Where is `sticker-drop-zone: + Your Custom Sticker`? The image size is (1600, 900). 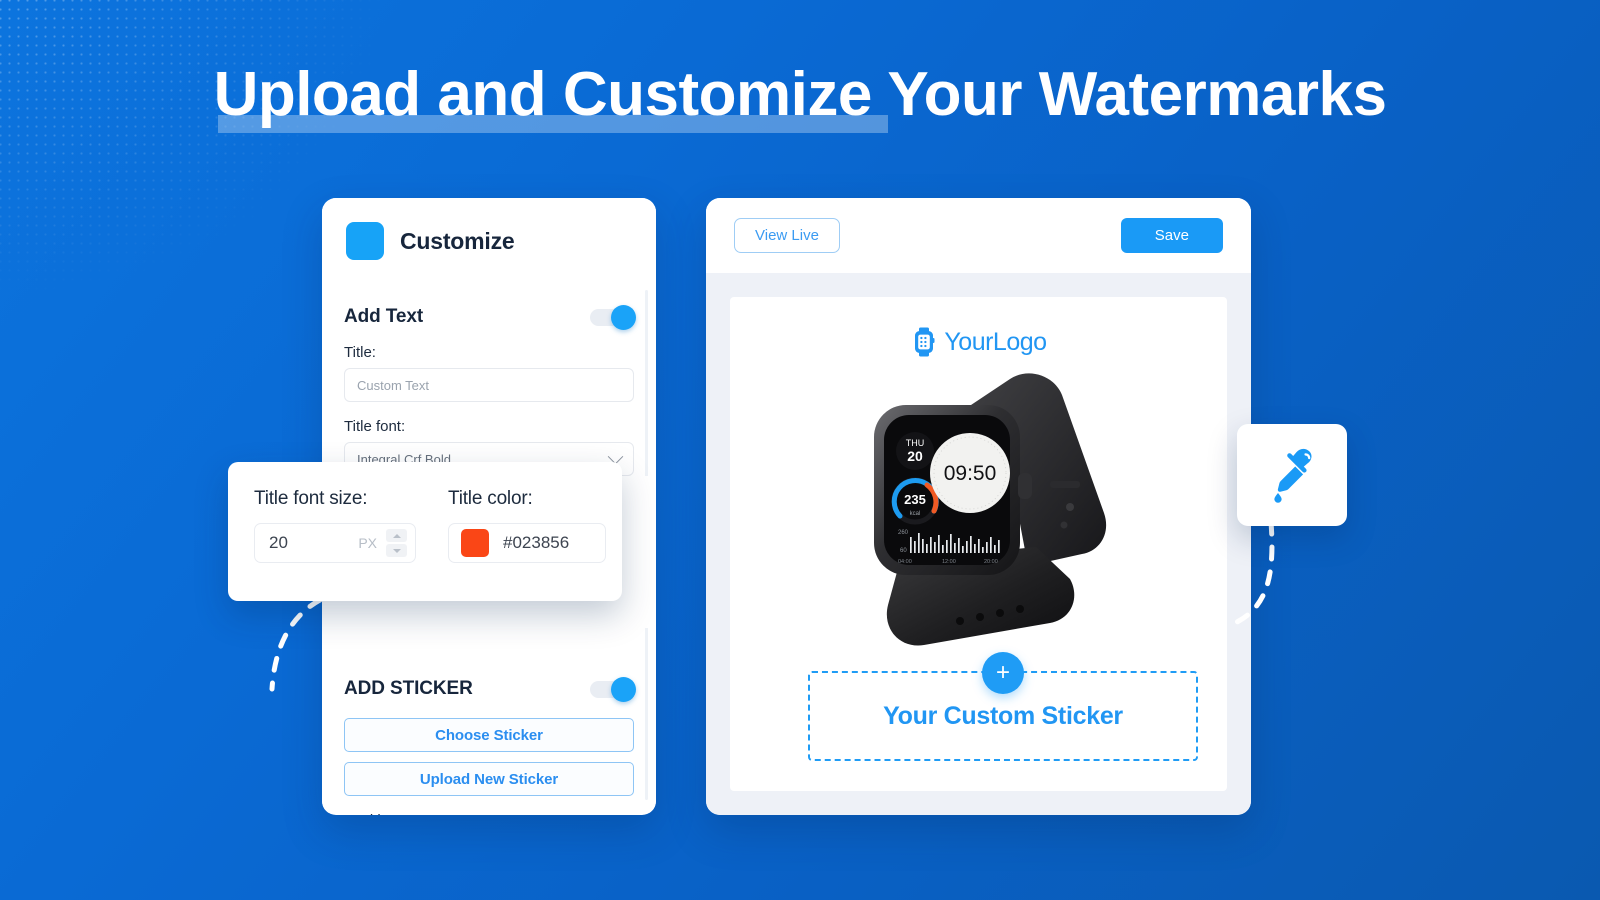 sticker-drop-zone: + Your Custom Sticker is located at coordinates (1003, 706).